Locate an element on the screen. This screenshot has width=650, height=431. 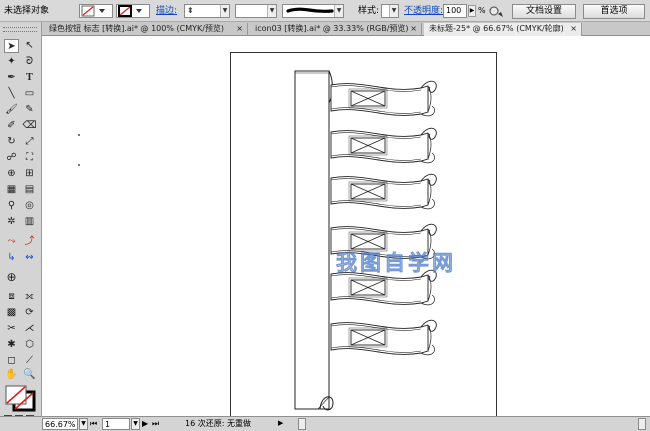
brush-definition-dropdown: ▼ is located at coordinates (313, 11).